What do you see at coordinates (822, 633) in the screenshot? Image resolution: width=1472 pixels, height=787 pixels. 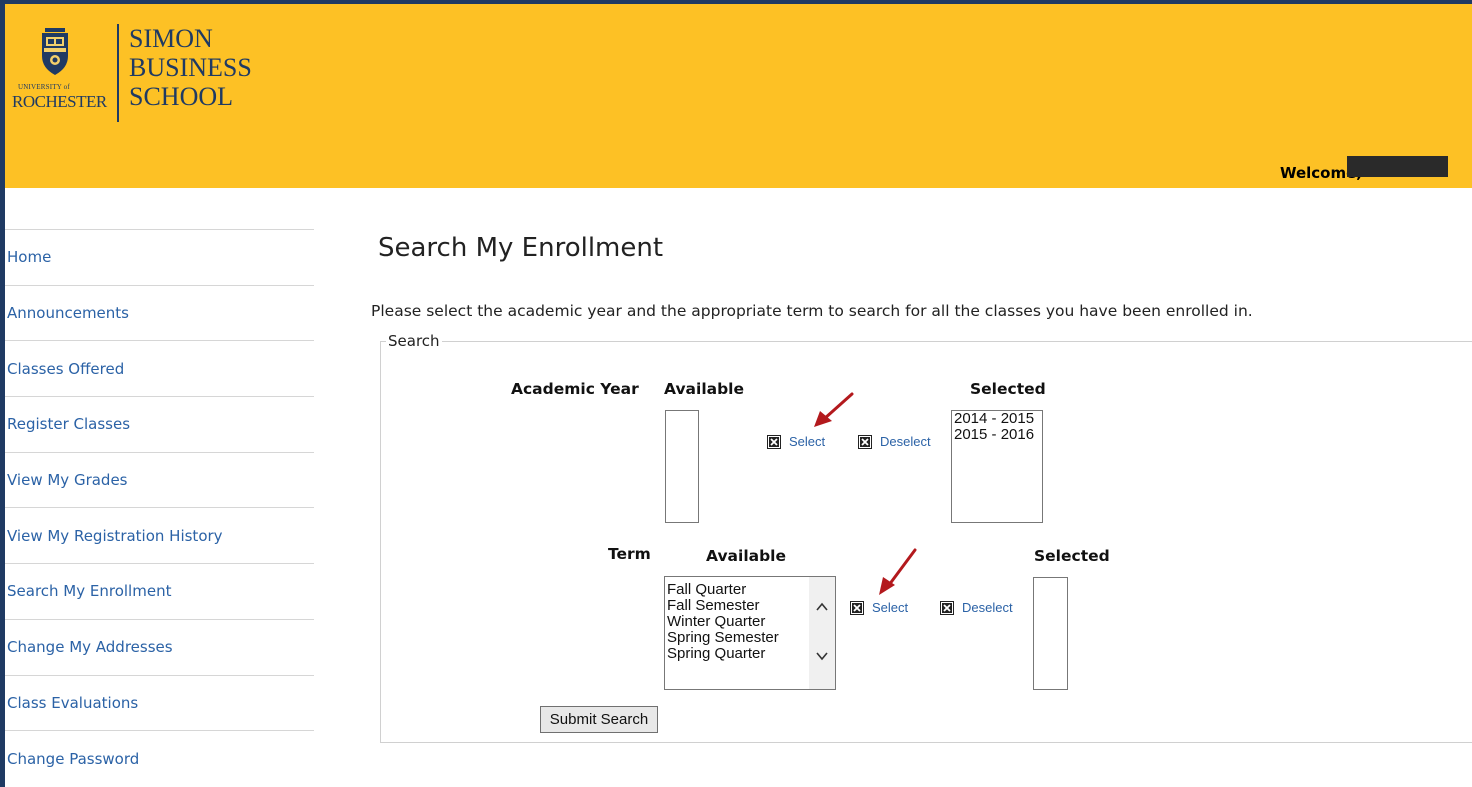 I see `term-listbox-scrollbar` at bounding box center [822, 633].